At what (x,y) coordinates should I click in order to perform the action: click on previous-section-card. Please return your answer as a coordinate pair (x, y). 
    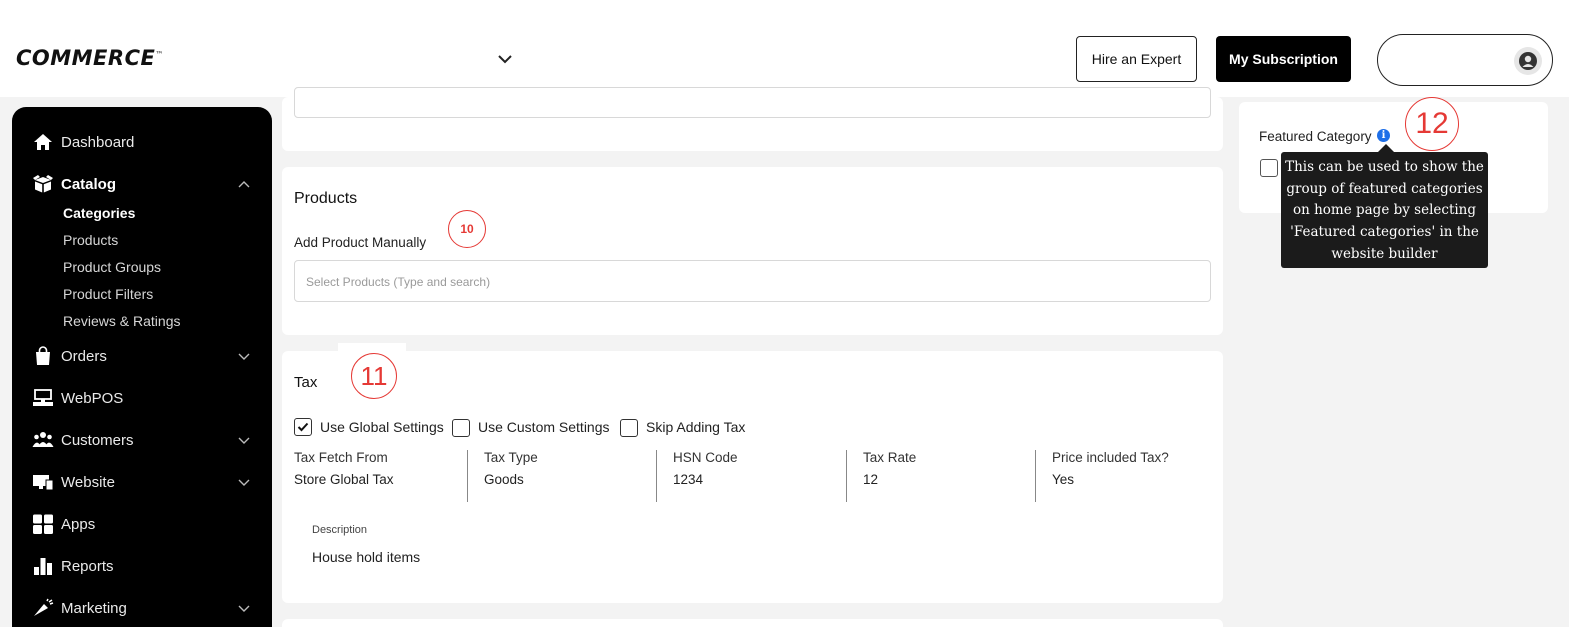
    Looking at the image, I should click on (752, 119).